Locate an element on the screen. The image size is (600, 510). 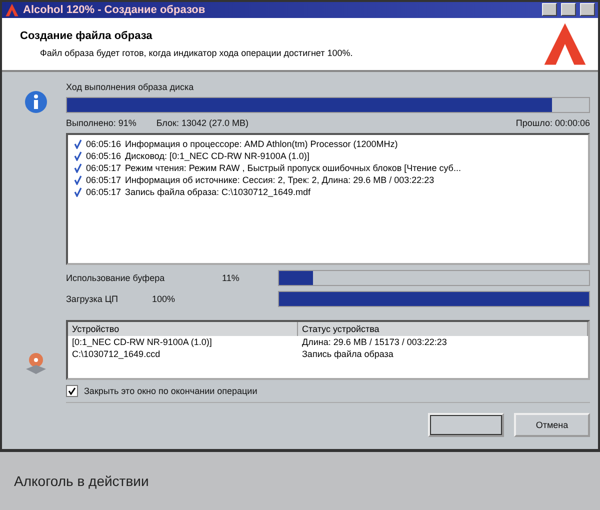
meter-label: Загрузка ЦП is located at coordinates (93, 299).